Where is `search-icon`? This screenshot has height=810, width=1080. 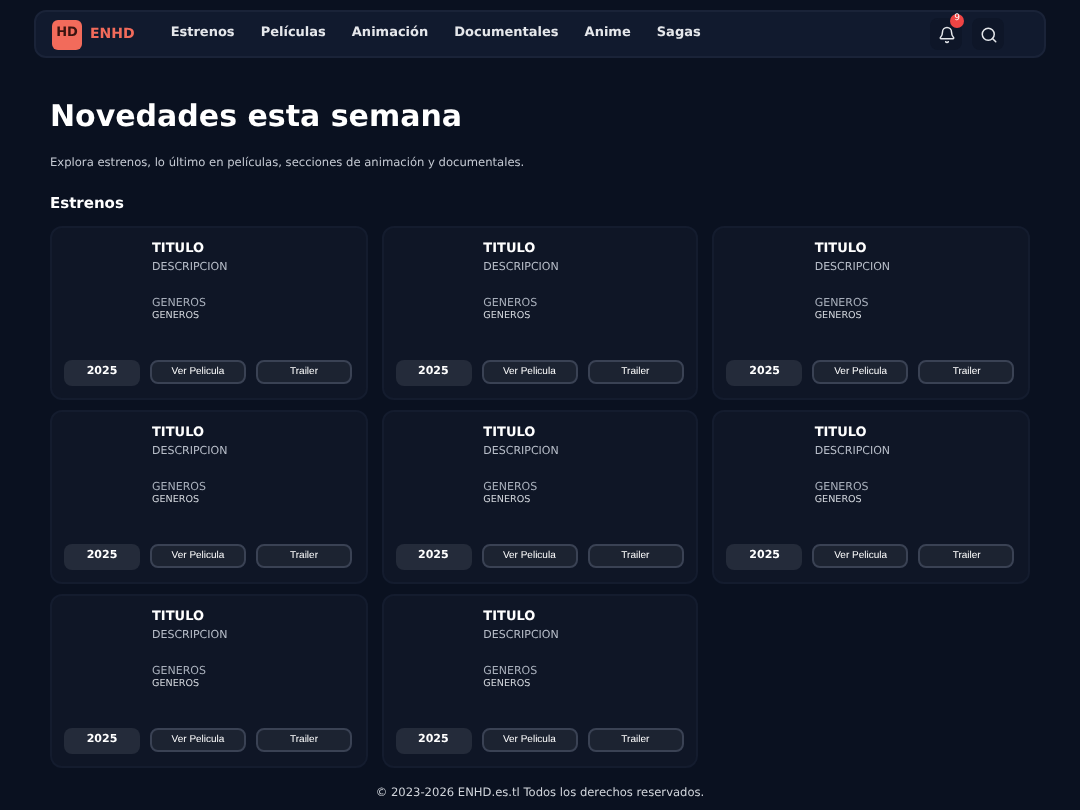 search-icon is located at coordinates (988, 34).